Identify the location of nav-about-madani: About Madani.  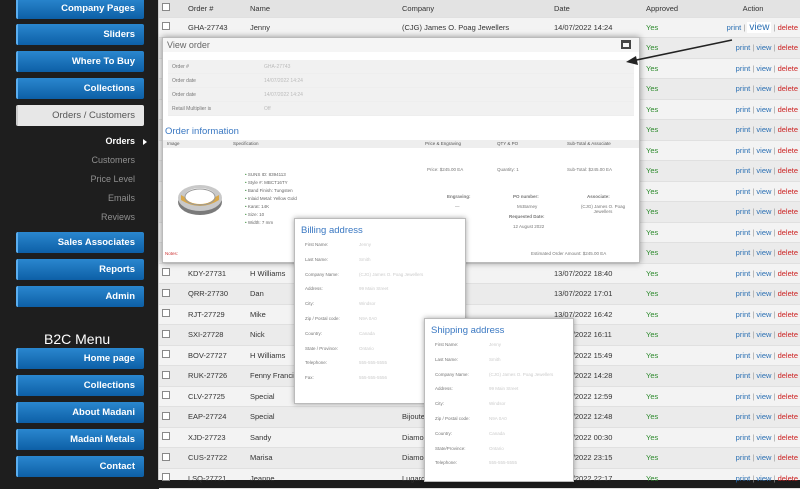
(80, 412).